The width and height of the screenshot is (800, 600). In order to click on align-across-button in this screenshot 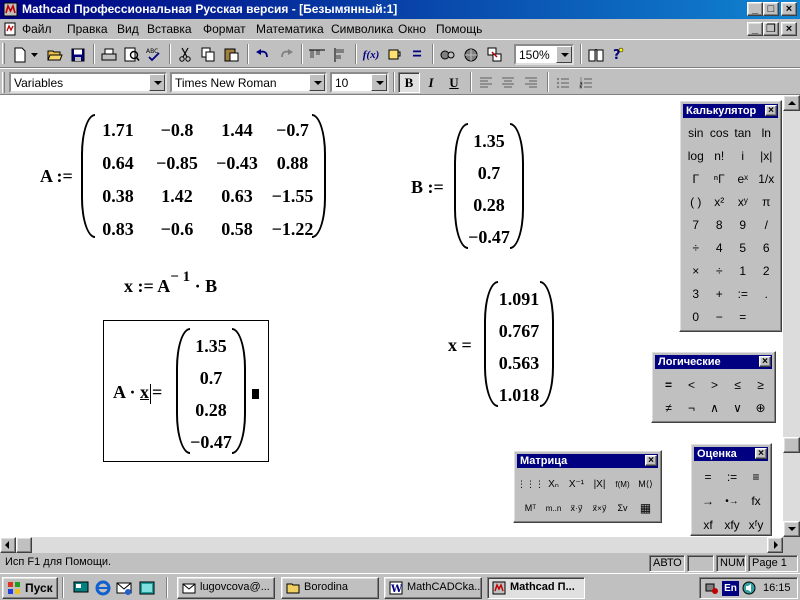, I will do `click(317, 54)`.